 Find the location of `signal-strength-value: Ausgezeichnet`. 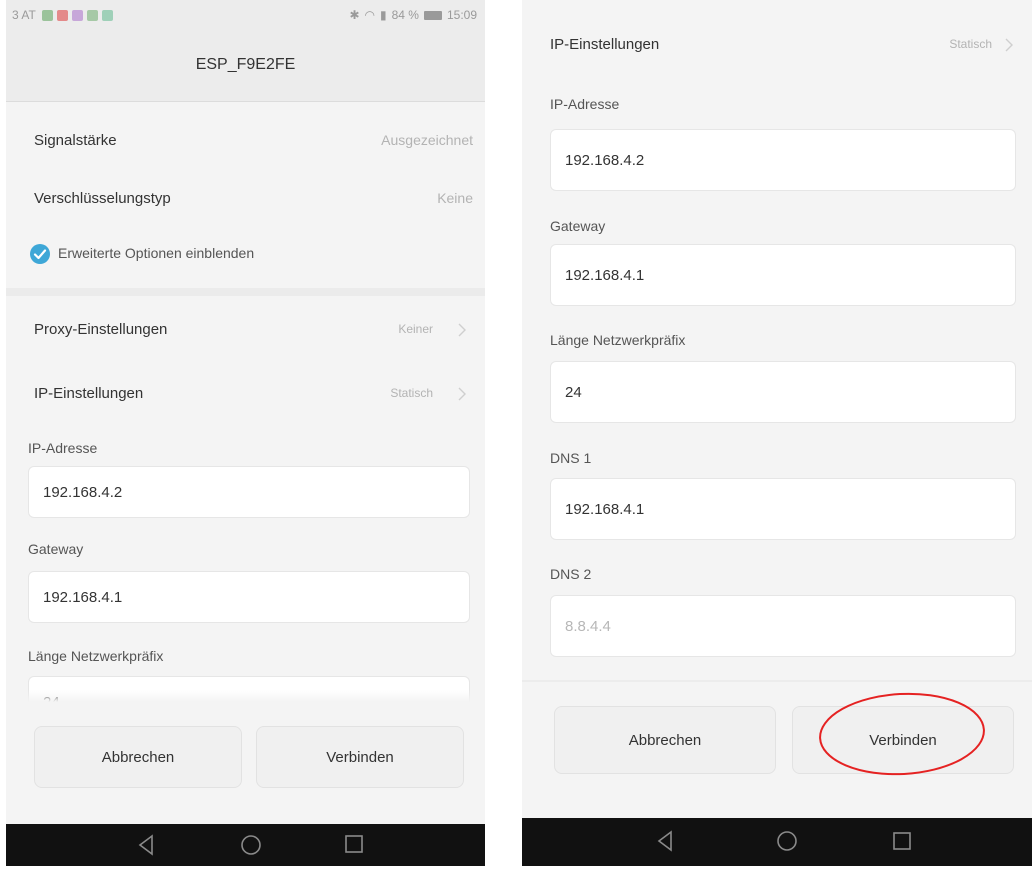

signal-strength-value: Ausgezeichnet is located at coordinates (427, 140).